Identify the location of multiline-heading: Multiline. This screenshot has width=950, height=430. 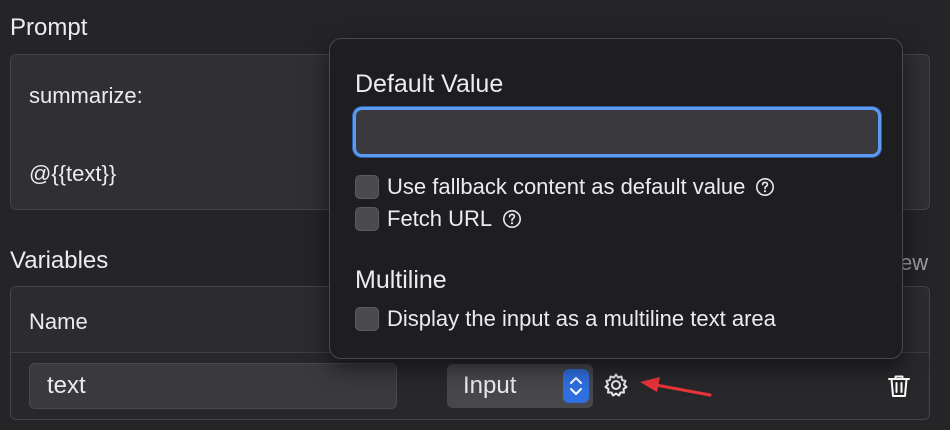
(401, 280).